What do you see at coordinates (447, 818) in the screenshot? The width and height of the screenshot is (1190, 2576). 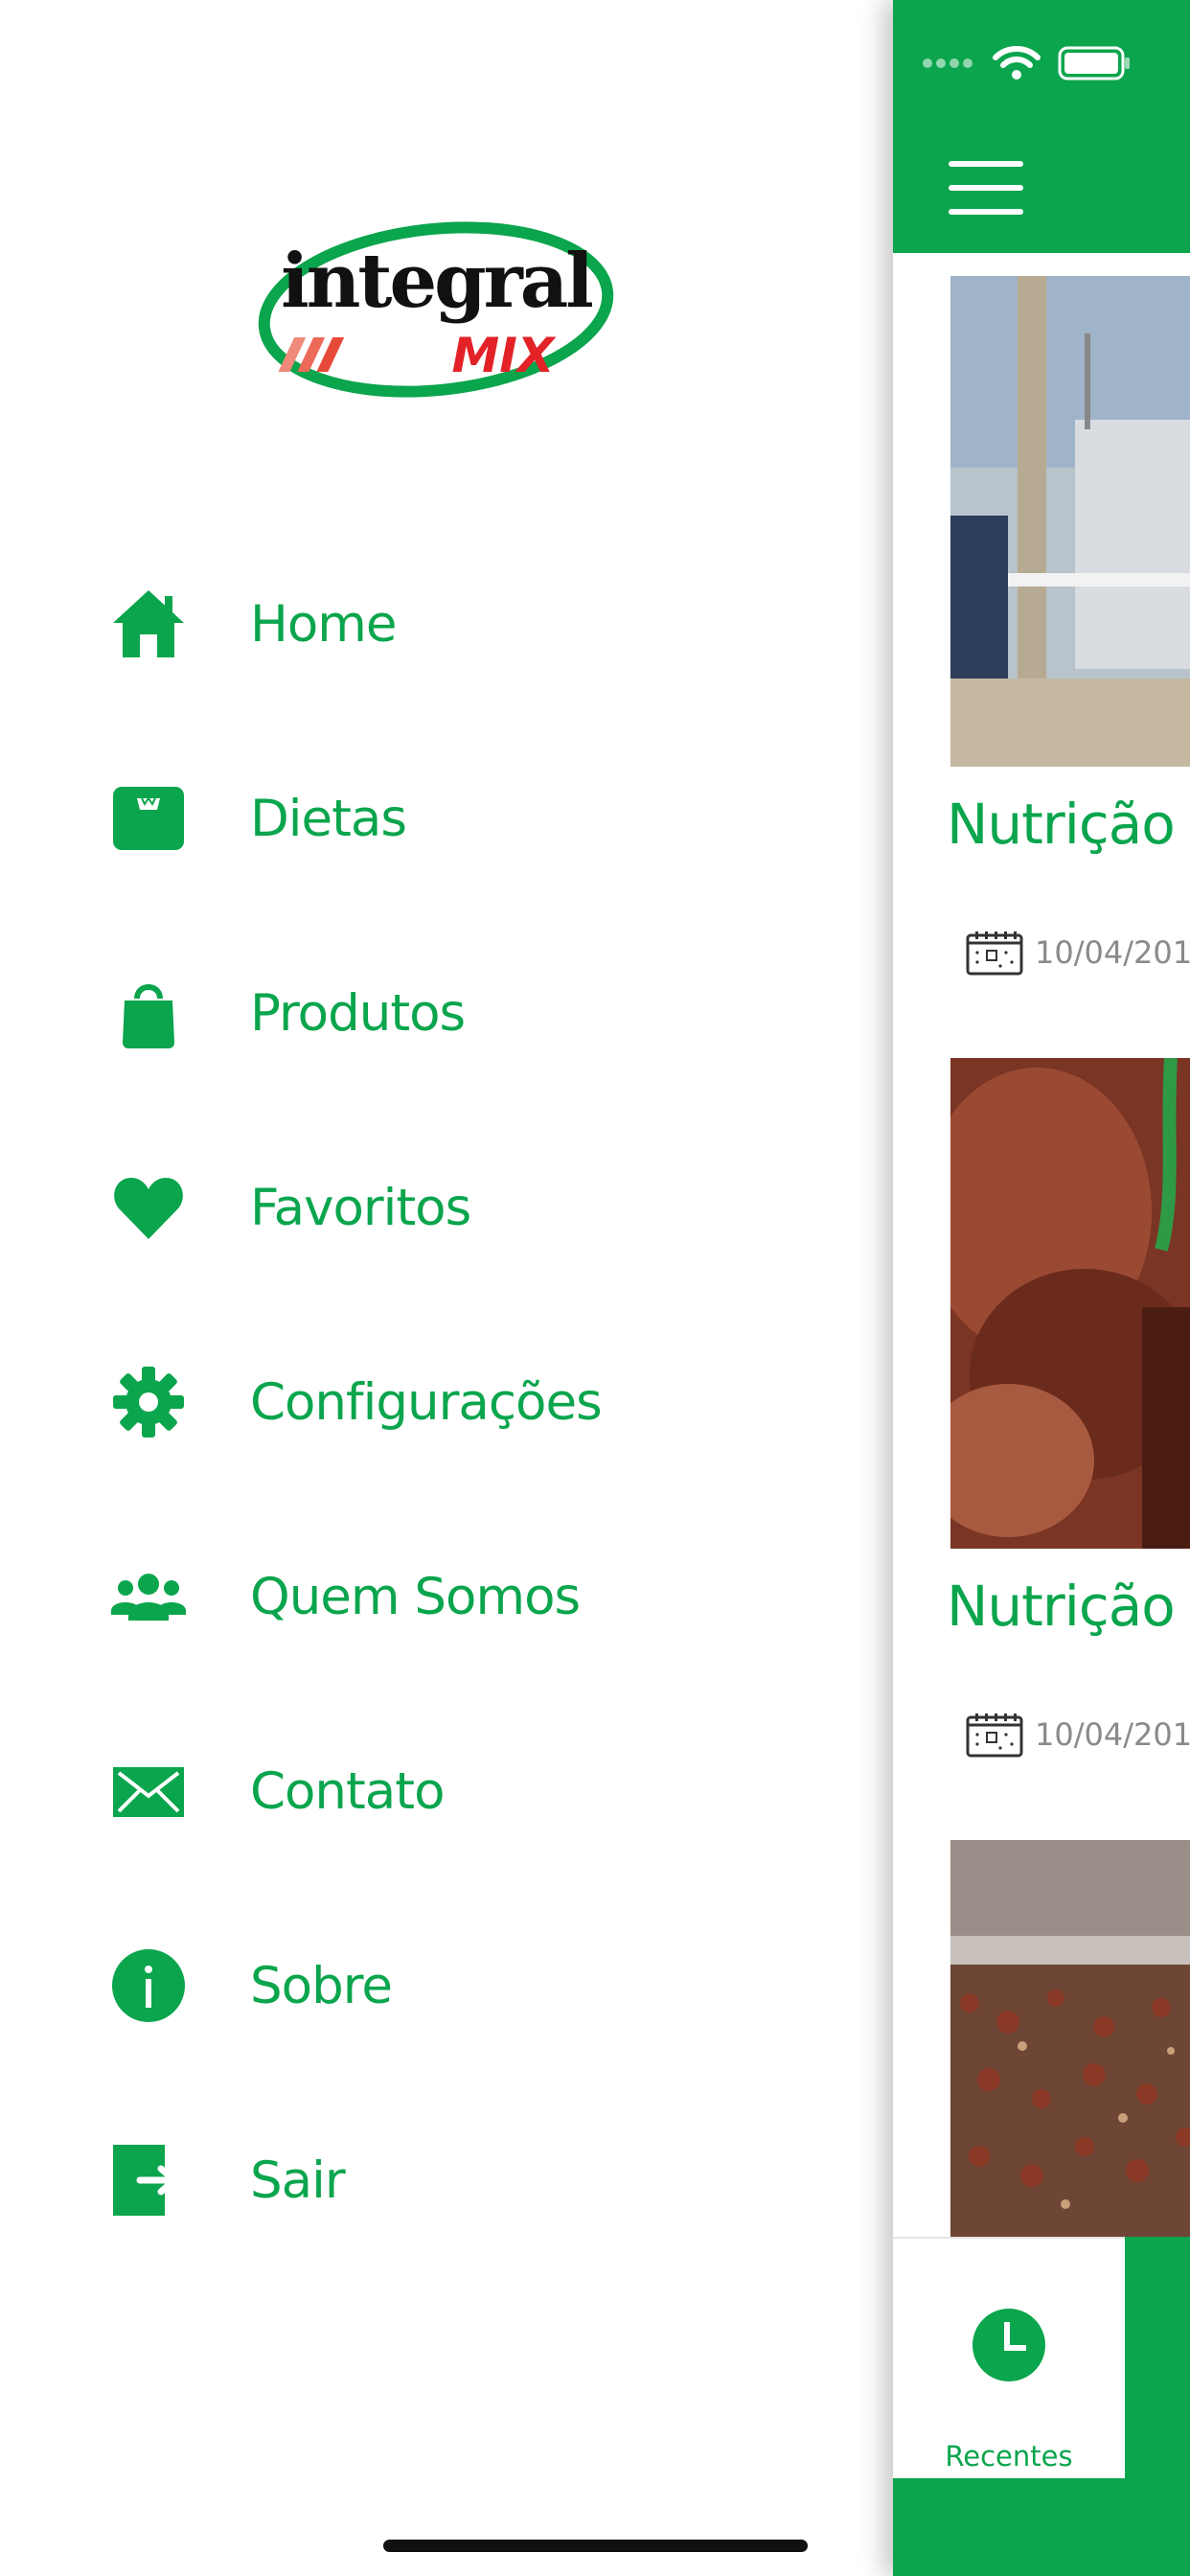 I see `menu-item-dietas: Dietas` at bounding box center [447, 818].